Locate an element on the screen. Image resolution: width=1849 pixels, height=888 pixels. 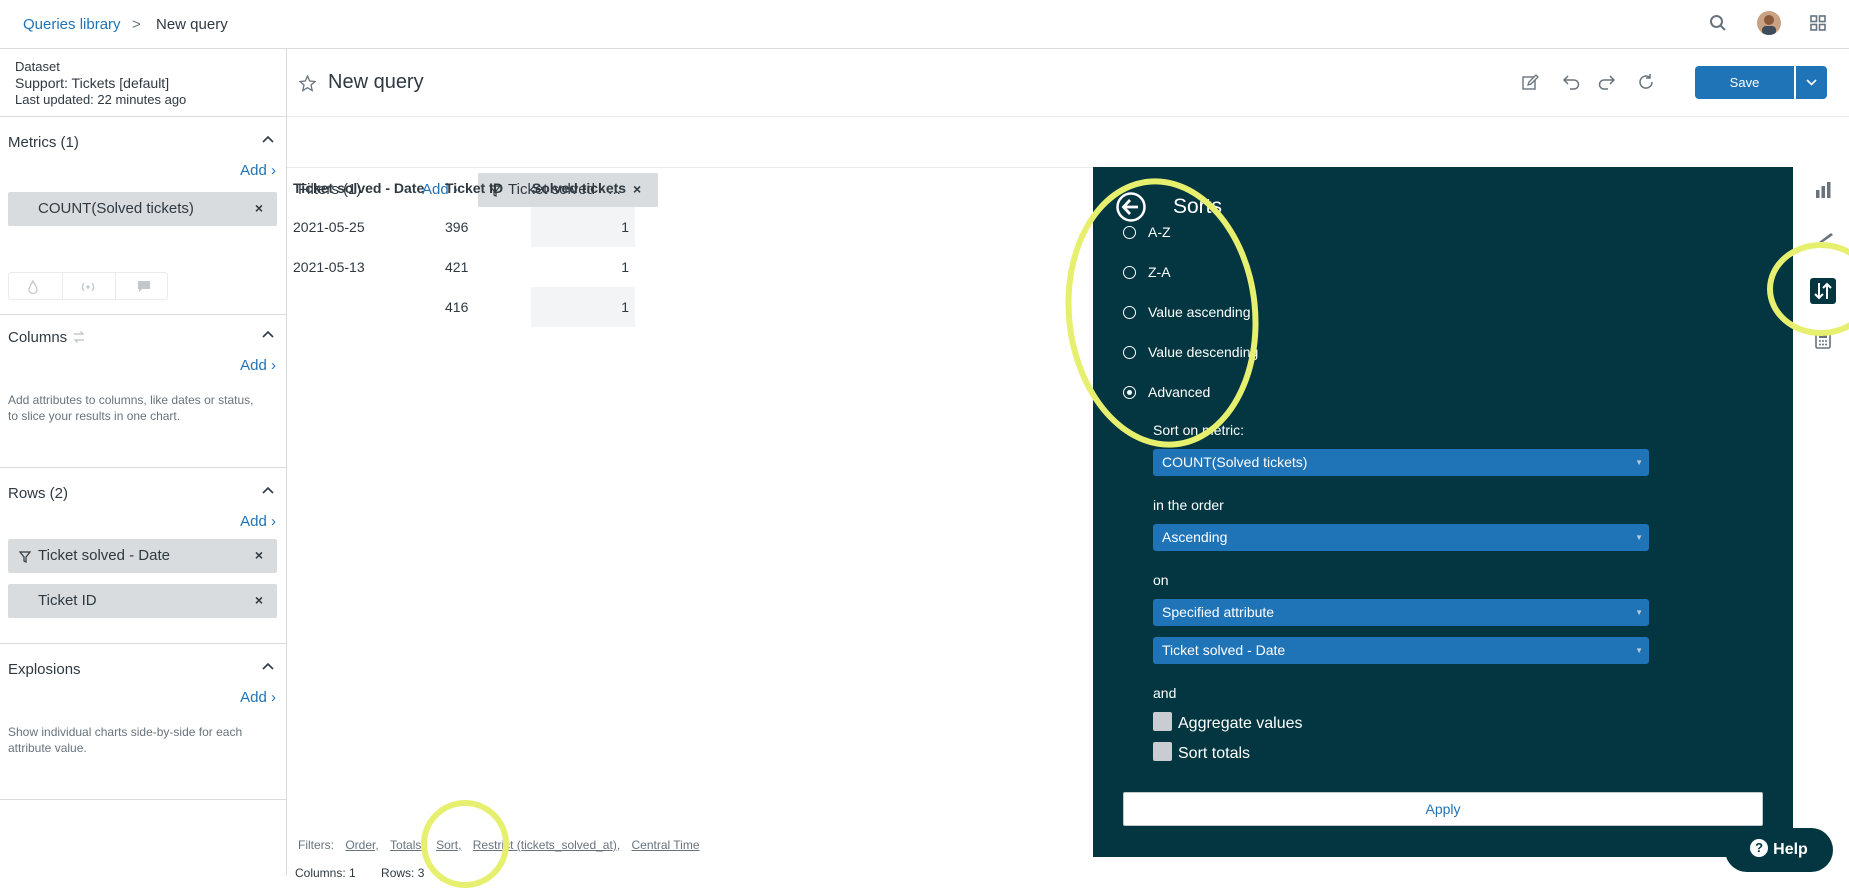
select-value: Specified attribute is located at coordinates (1218, 612).